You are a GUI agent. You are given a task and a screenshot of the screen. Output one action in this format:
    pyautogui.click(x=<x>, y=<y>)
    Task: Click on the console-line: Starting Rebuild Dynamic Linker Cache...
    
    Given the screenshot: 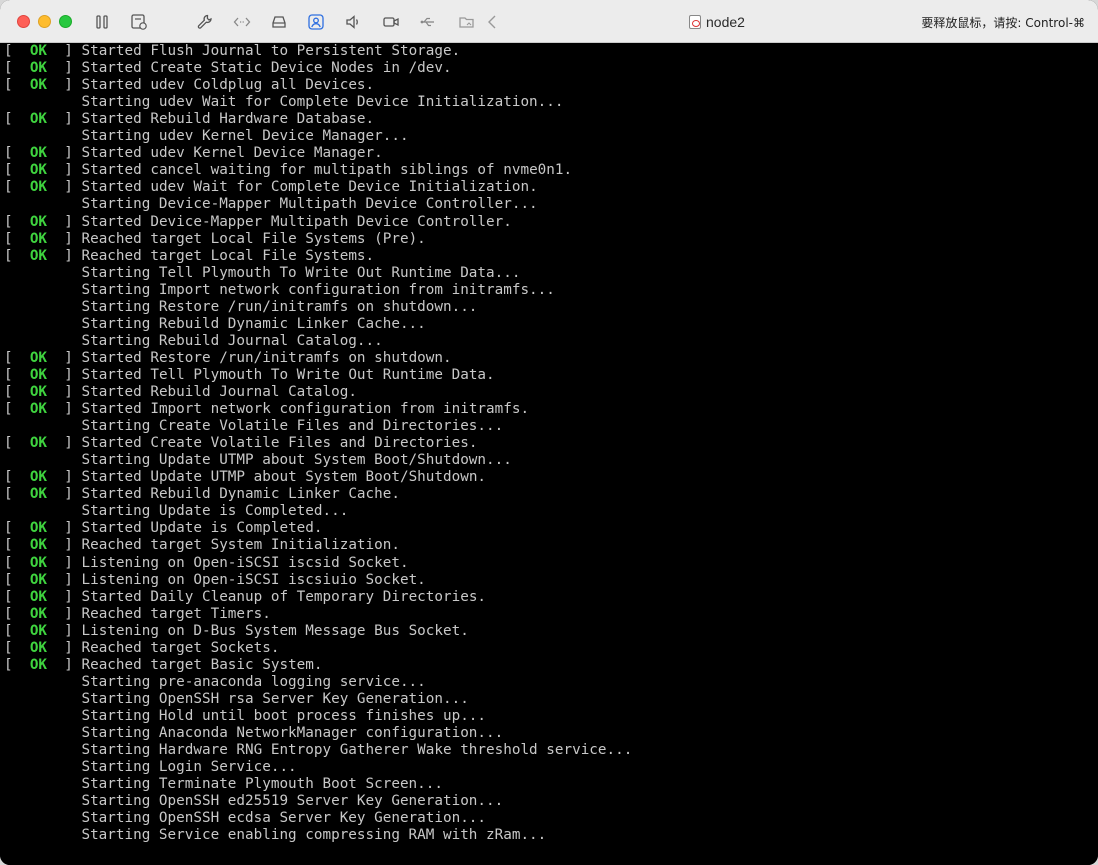 What is the action you would take?
    pyautogui.click(x=215, y=324)
    